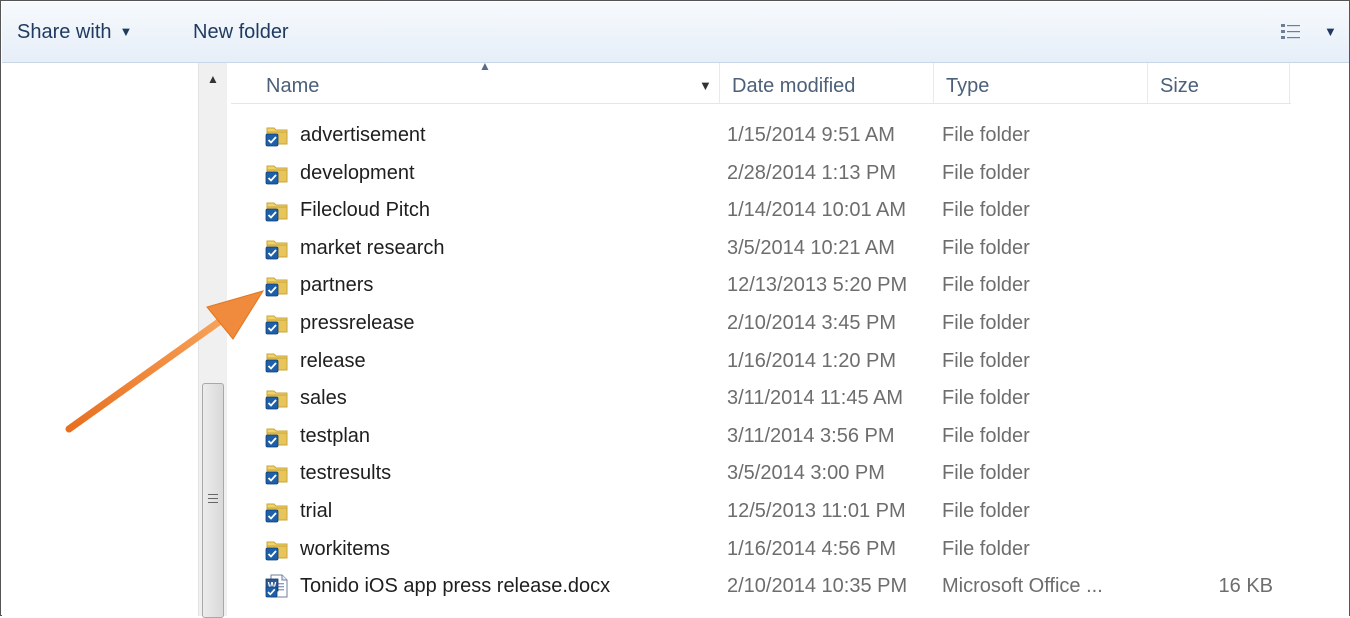 Image resolution: width=1350 pixels, height=618 pixels. I want to click on scrollbar-thumb, so click(213, 500).